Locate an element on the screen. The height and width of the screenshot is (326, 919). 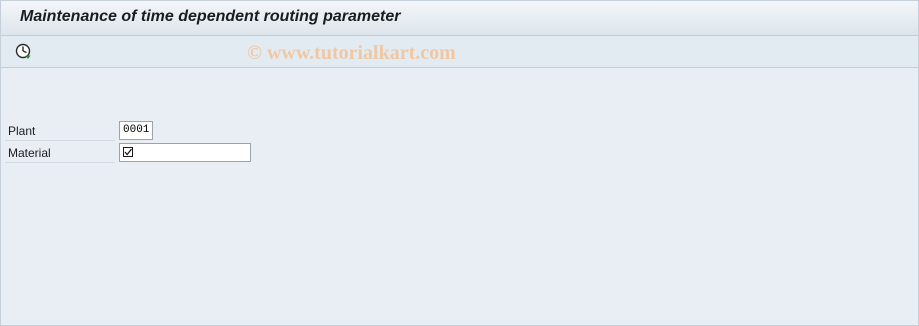
plant-label: Plant is located at coordinates (60, 131).